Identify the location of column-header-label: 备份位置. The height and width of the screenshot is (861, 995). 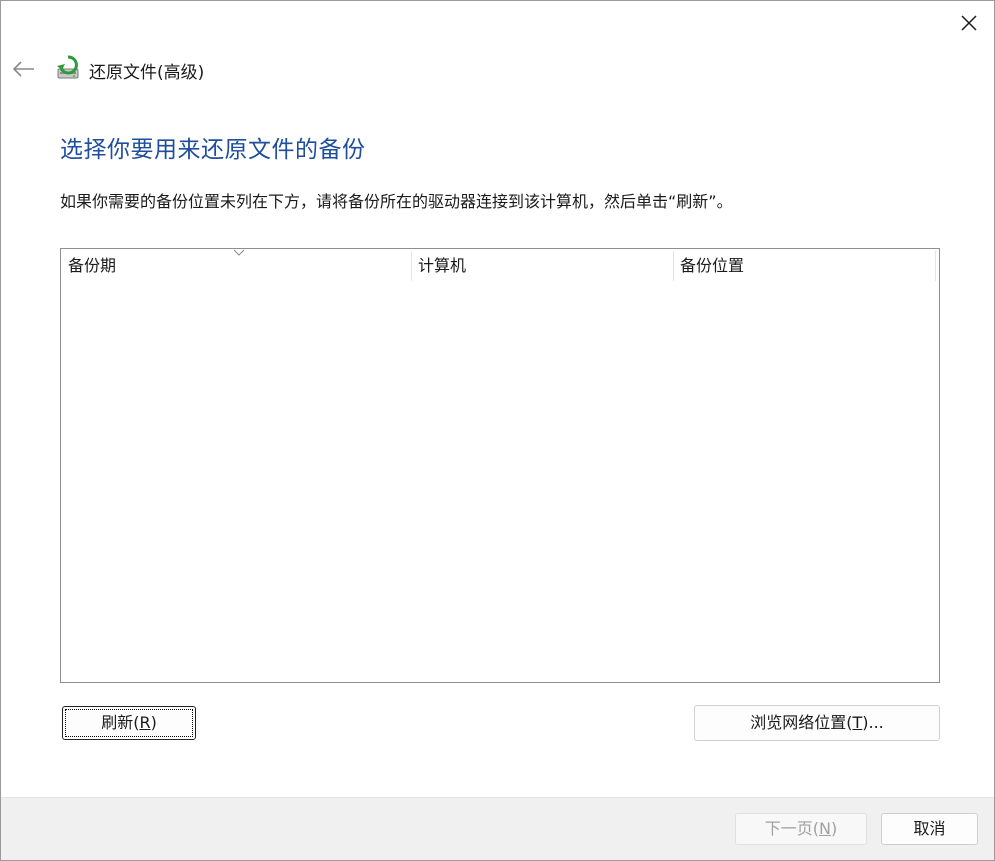
(712, 265).